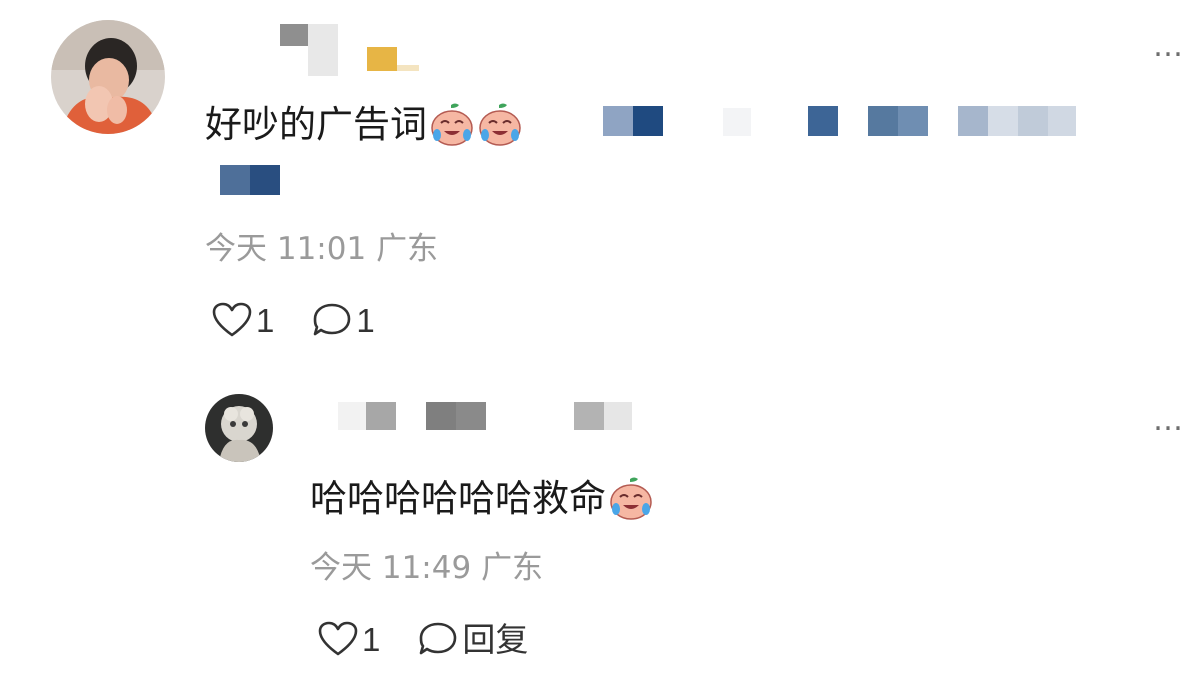 Image resolution: width=1200 pixels, height=675 pixels. Describe the element at coordinates (512, 568) in the screenshot. I see `reply-location: 广东` at that location.